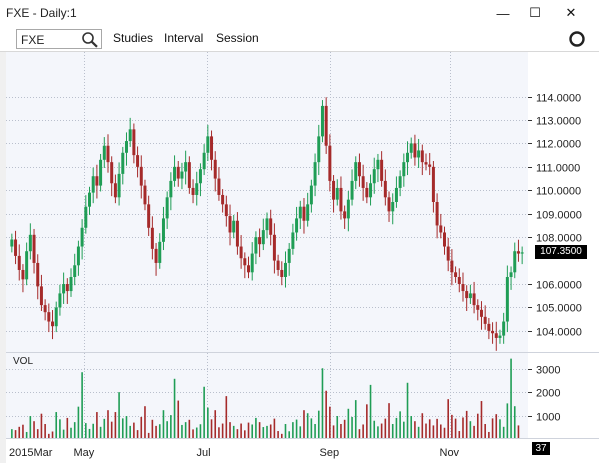 The height and width of the screenshot is (463, 599). I want to click on time-tick-label: Jul, so click(204, 453).